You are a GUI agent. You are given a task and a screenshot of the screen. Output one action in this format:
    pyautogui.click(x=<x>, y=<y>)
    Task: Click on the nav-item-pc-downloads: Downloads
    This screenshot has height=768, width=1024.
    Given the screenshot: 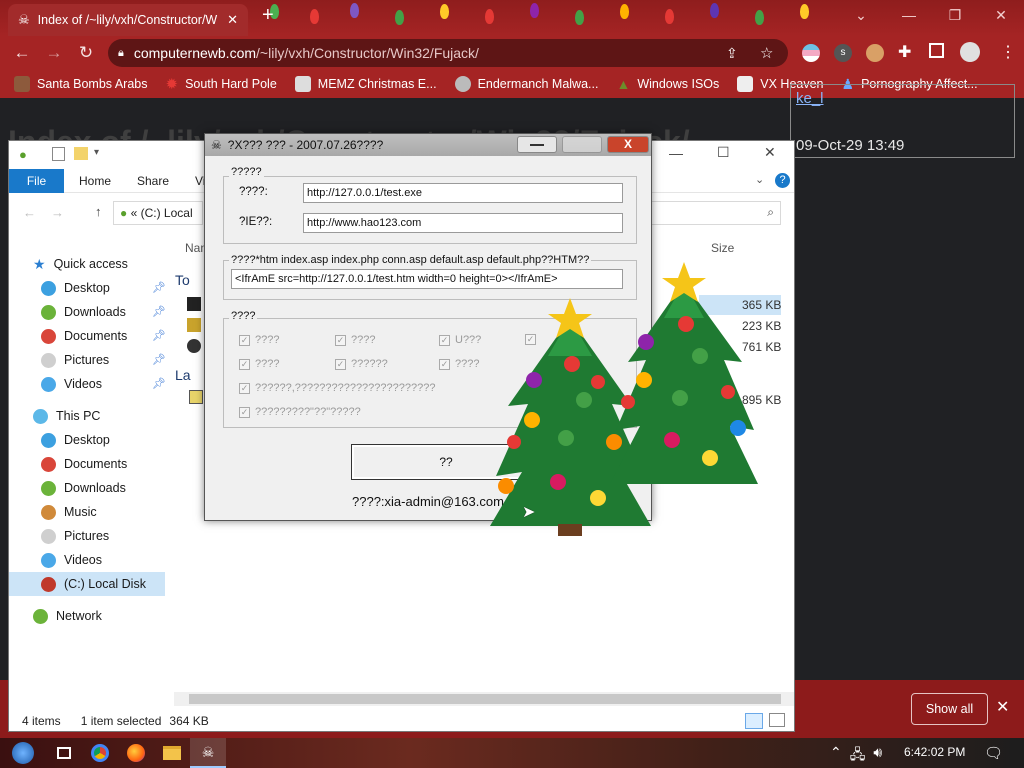 What is the action you would take?
    pyautogui.click(x=83, y=488)
    